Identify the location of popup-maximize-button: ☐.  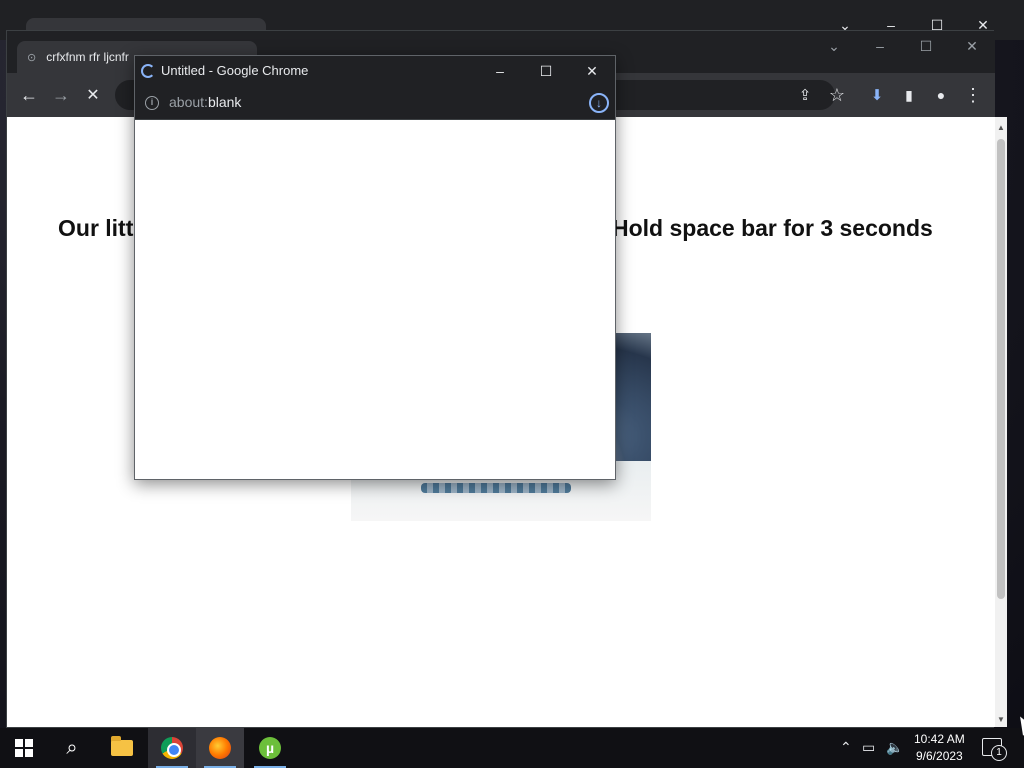
(546, 71).